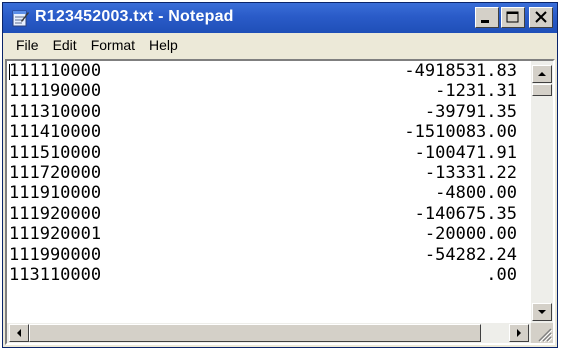 The height and width of the screenshot is (351, 561). Describe the element at coordinates (269, 71) in the screenshot. I see `text-line: 111110000 -4918531.83` at that location.